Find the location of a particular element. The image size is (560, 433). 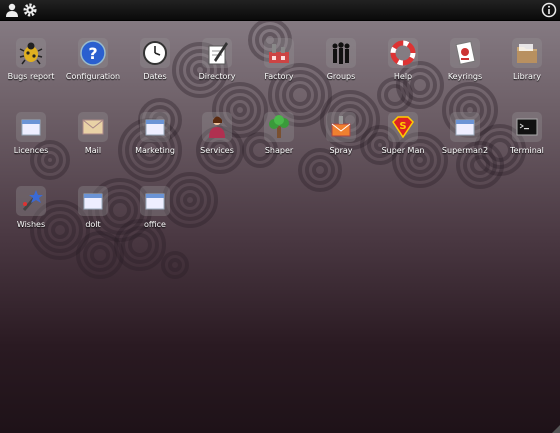

app-marketing: Marketing is located at coordinates (155, 141).